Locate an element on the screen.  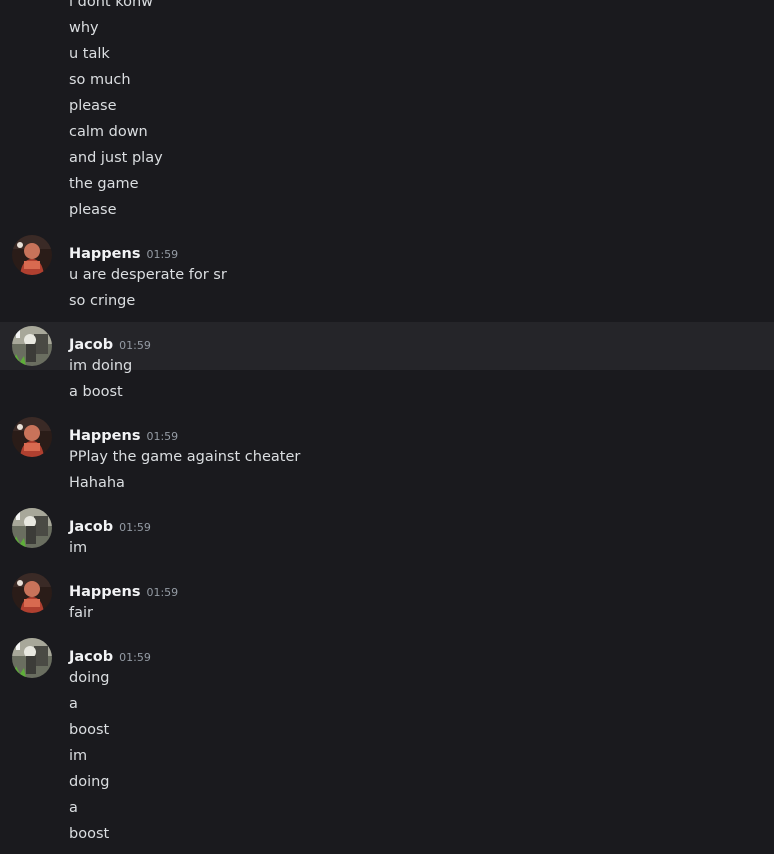
message-text: u are desperate for sr is located at coordinates (148, 275).